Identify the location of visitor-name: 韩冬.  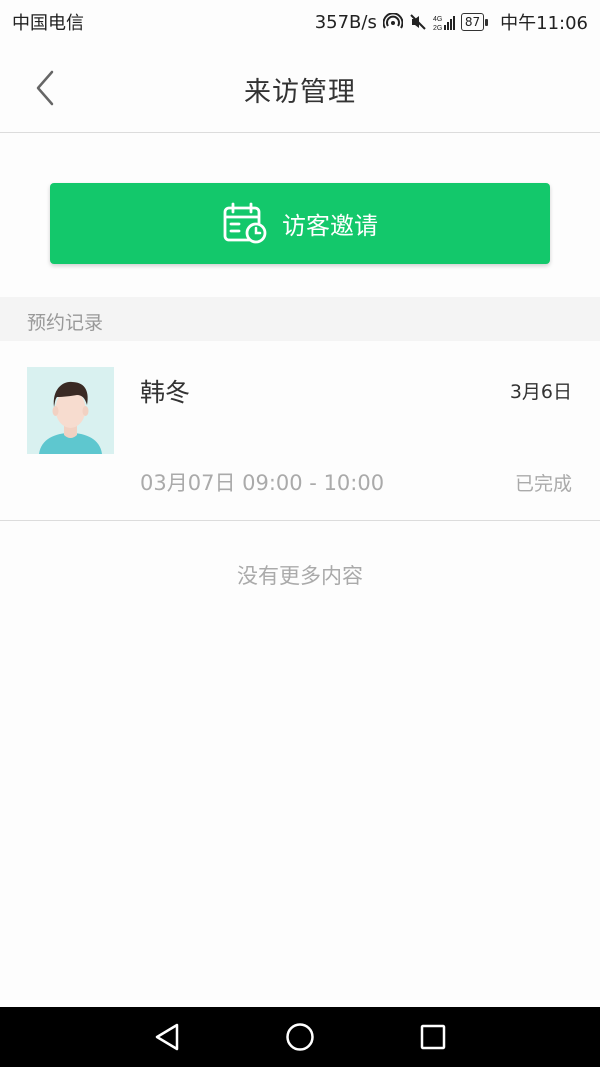
(165, 392).